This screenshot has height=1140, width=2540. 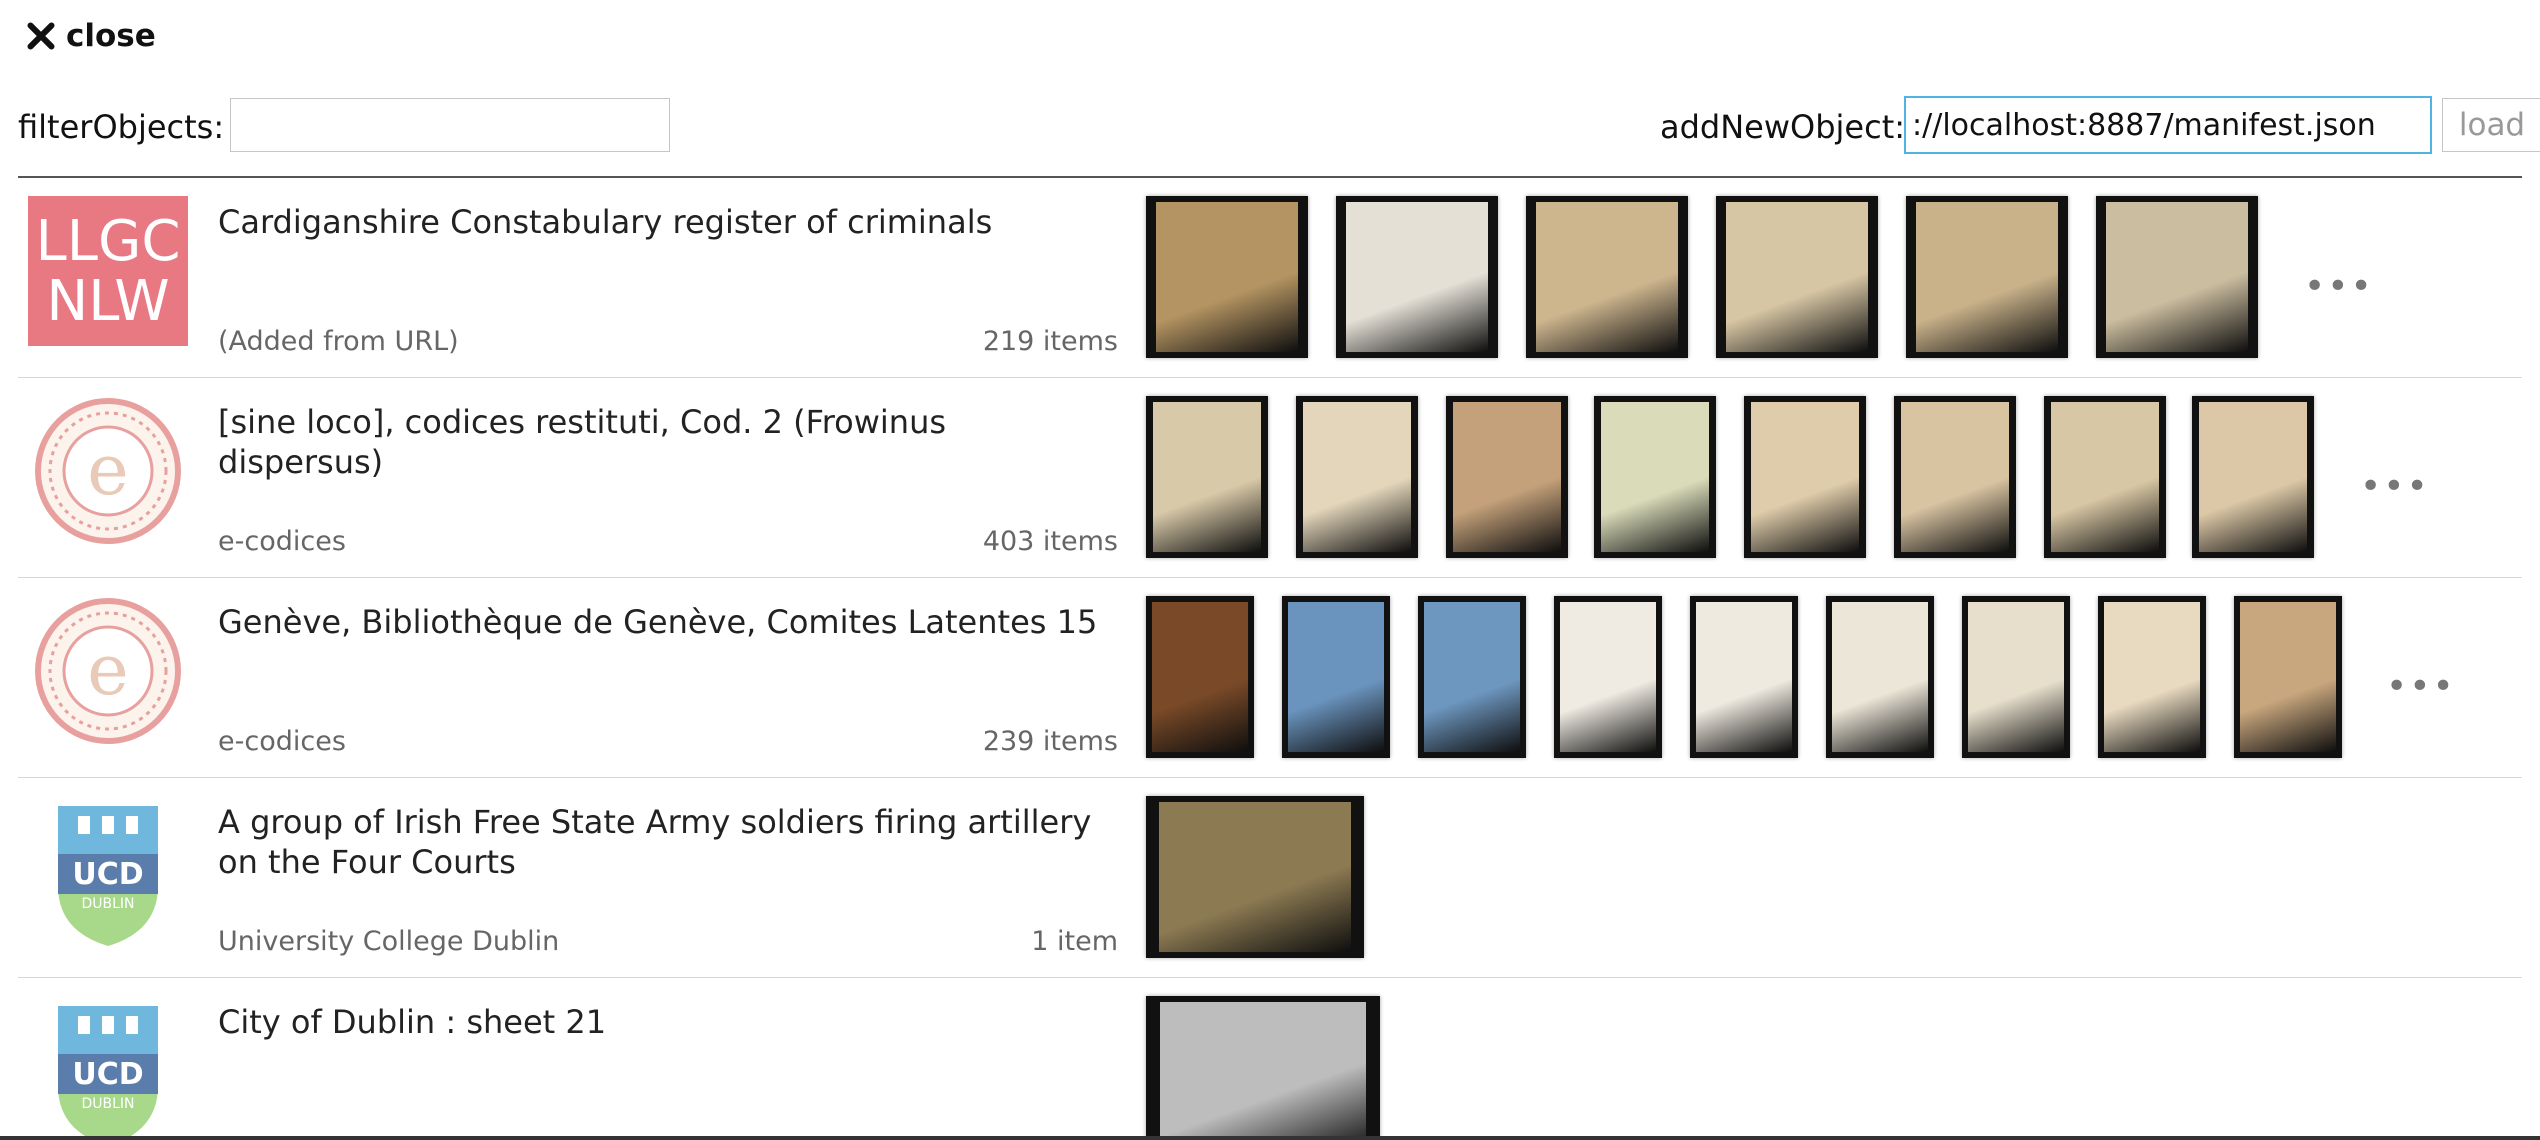 I want to click on object-source: University College Dublin, so click(x=389, y=941).